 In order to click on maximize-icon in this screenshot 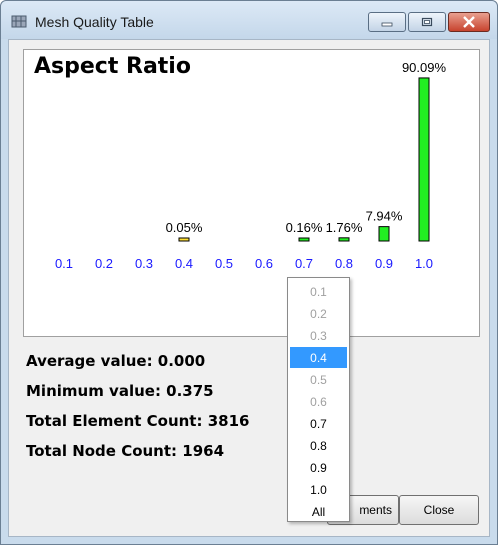, I will do `click(427, 22)`.